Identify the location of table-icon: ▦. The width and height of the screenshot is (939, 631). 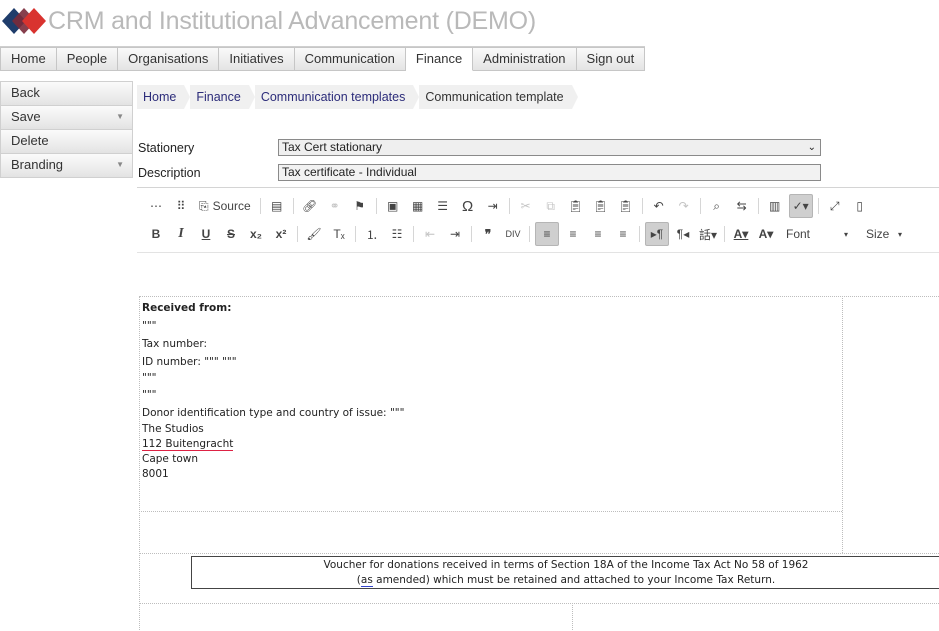
(418, 206).